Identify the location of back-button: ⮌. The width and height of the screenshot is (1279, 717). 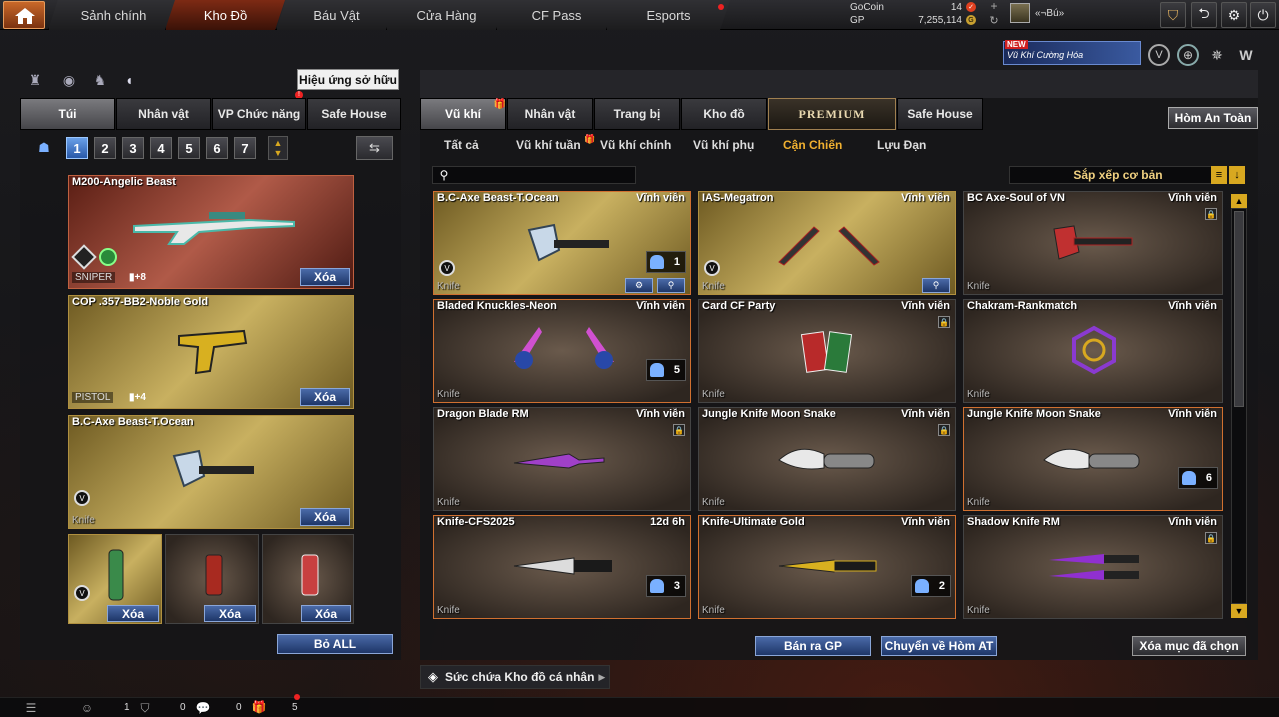
(1204, 15).